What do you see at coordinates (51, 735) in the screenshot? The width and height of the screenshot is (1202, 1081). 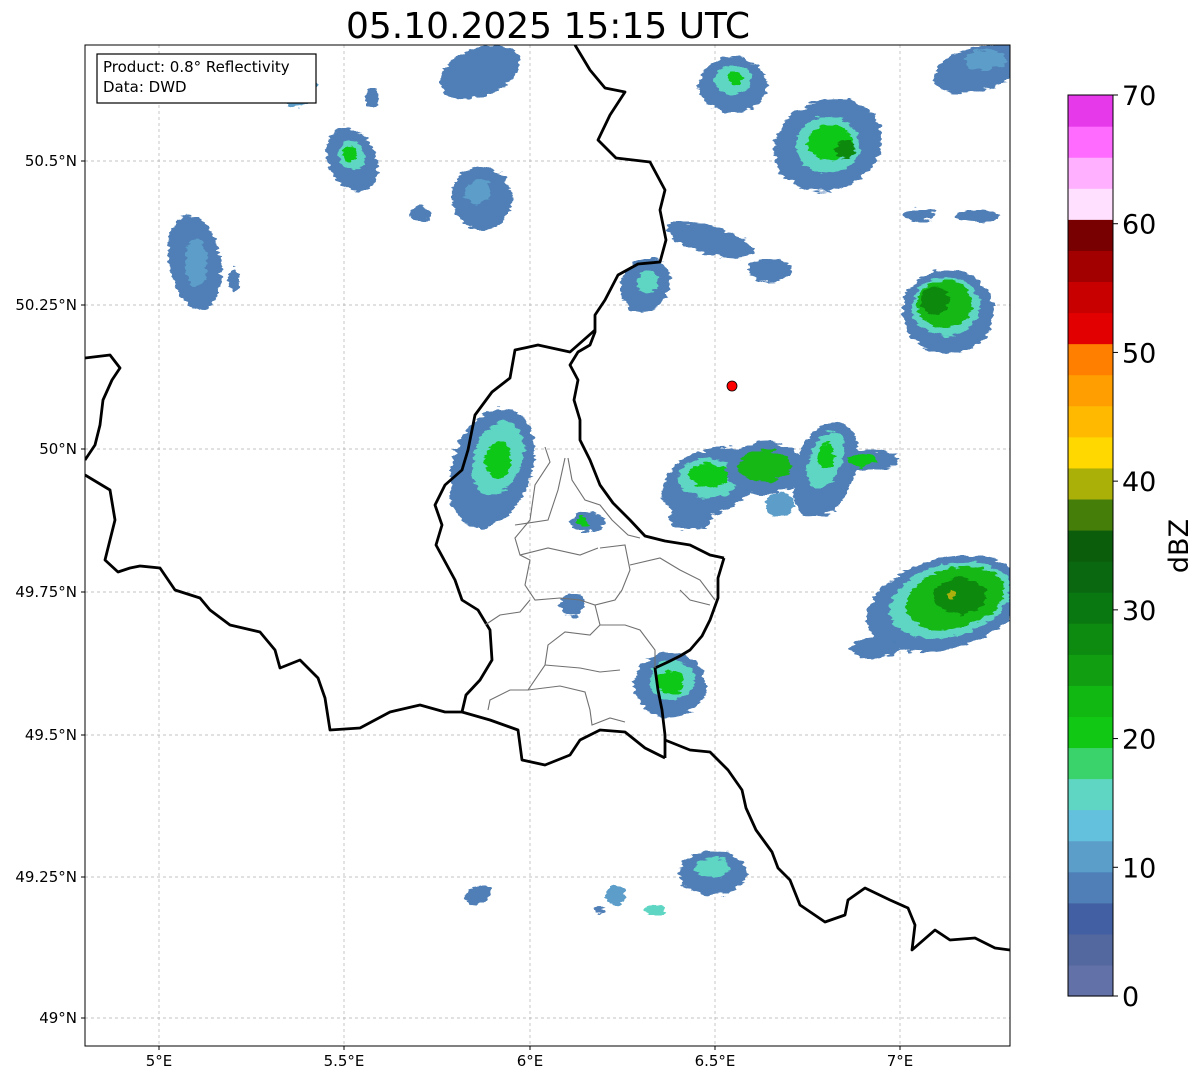 I see `y-tick-label: 49.5°N` at bounding box center [51, 735].